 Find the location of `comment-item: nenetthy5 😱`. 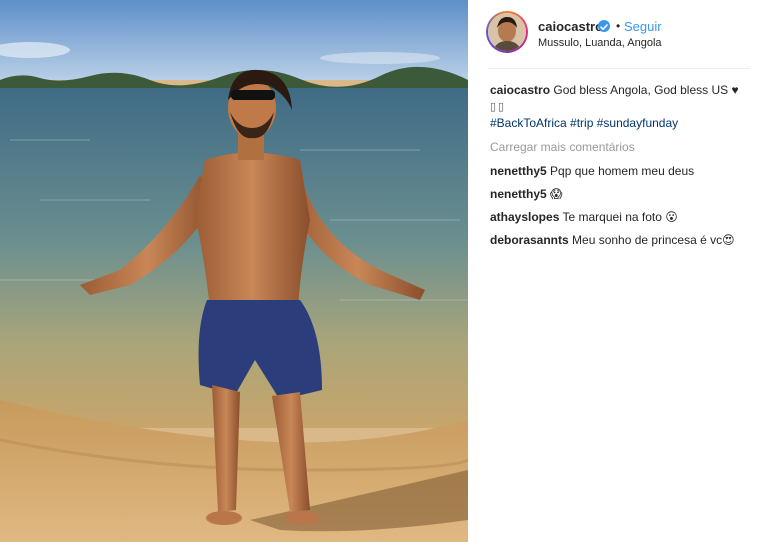

comment-item: nenetthy5 😱 is located at coordinates (621, 194).